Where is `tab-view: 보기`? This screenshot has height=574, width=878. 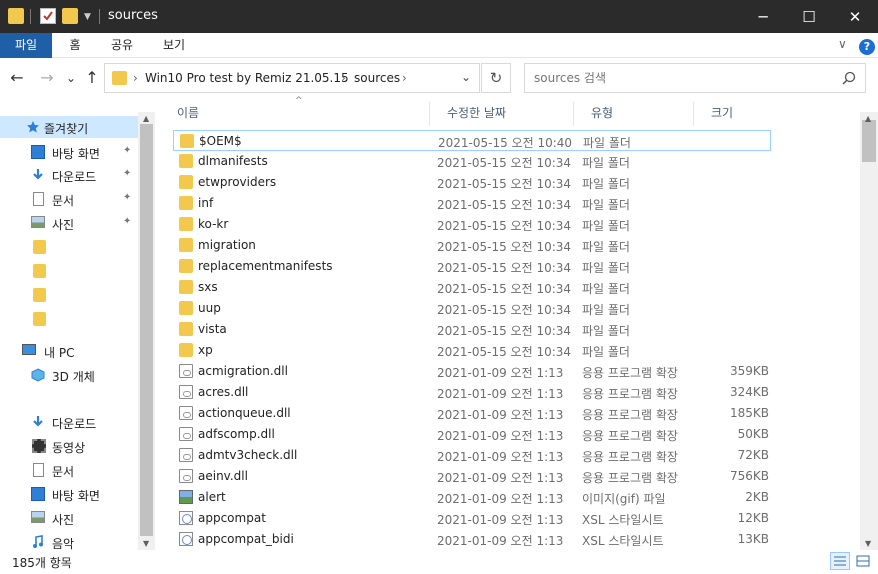 tab-view: 보기 is located at coordinates (174, 45).